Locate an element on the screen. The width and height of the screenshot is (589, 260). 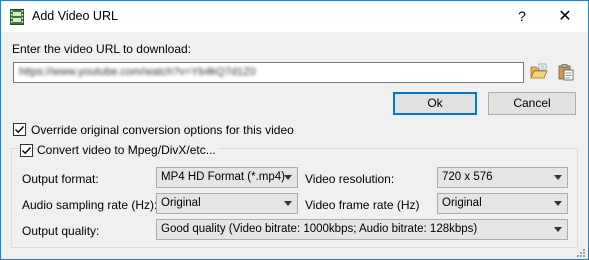
close-icon: ✕ is located at coordinates (565, 16).